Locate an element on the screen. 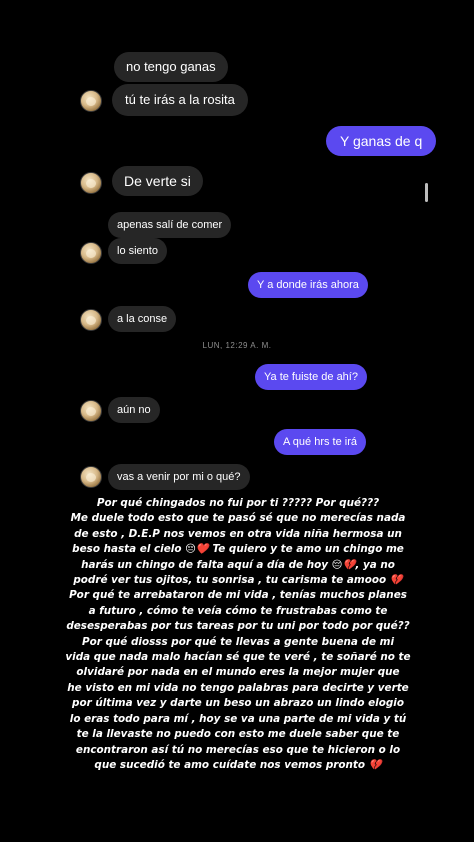 This screenshot has width=474, height=842. message-text: Y ganas de q is located at coordinates (381, 141).